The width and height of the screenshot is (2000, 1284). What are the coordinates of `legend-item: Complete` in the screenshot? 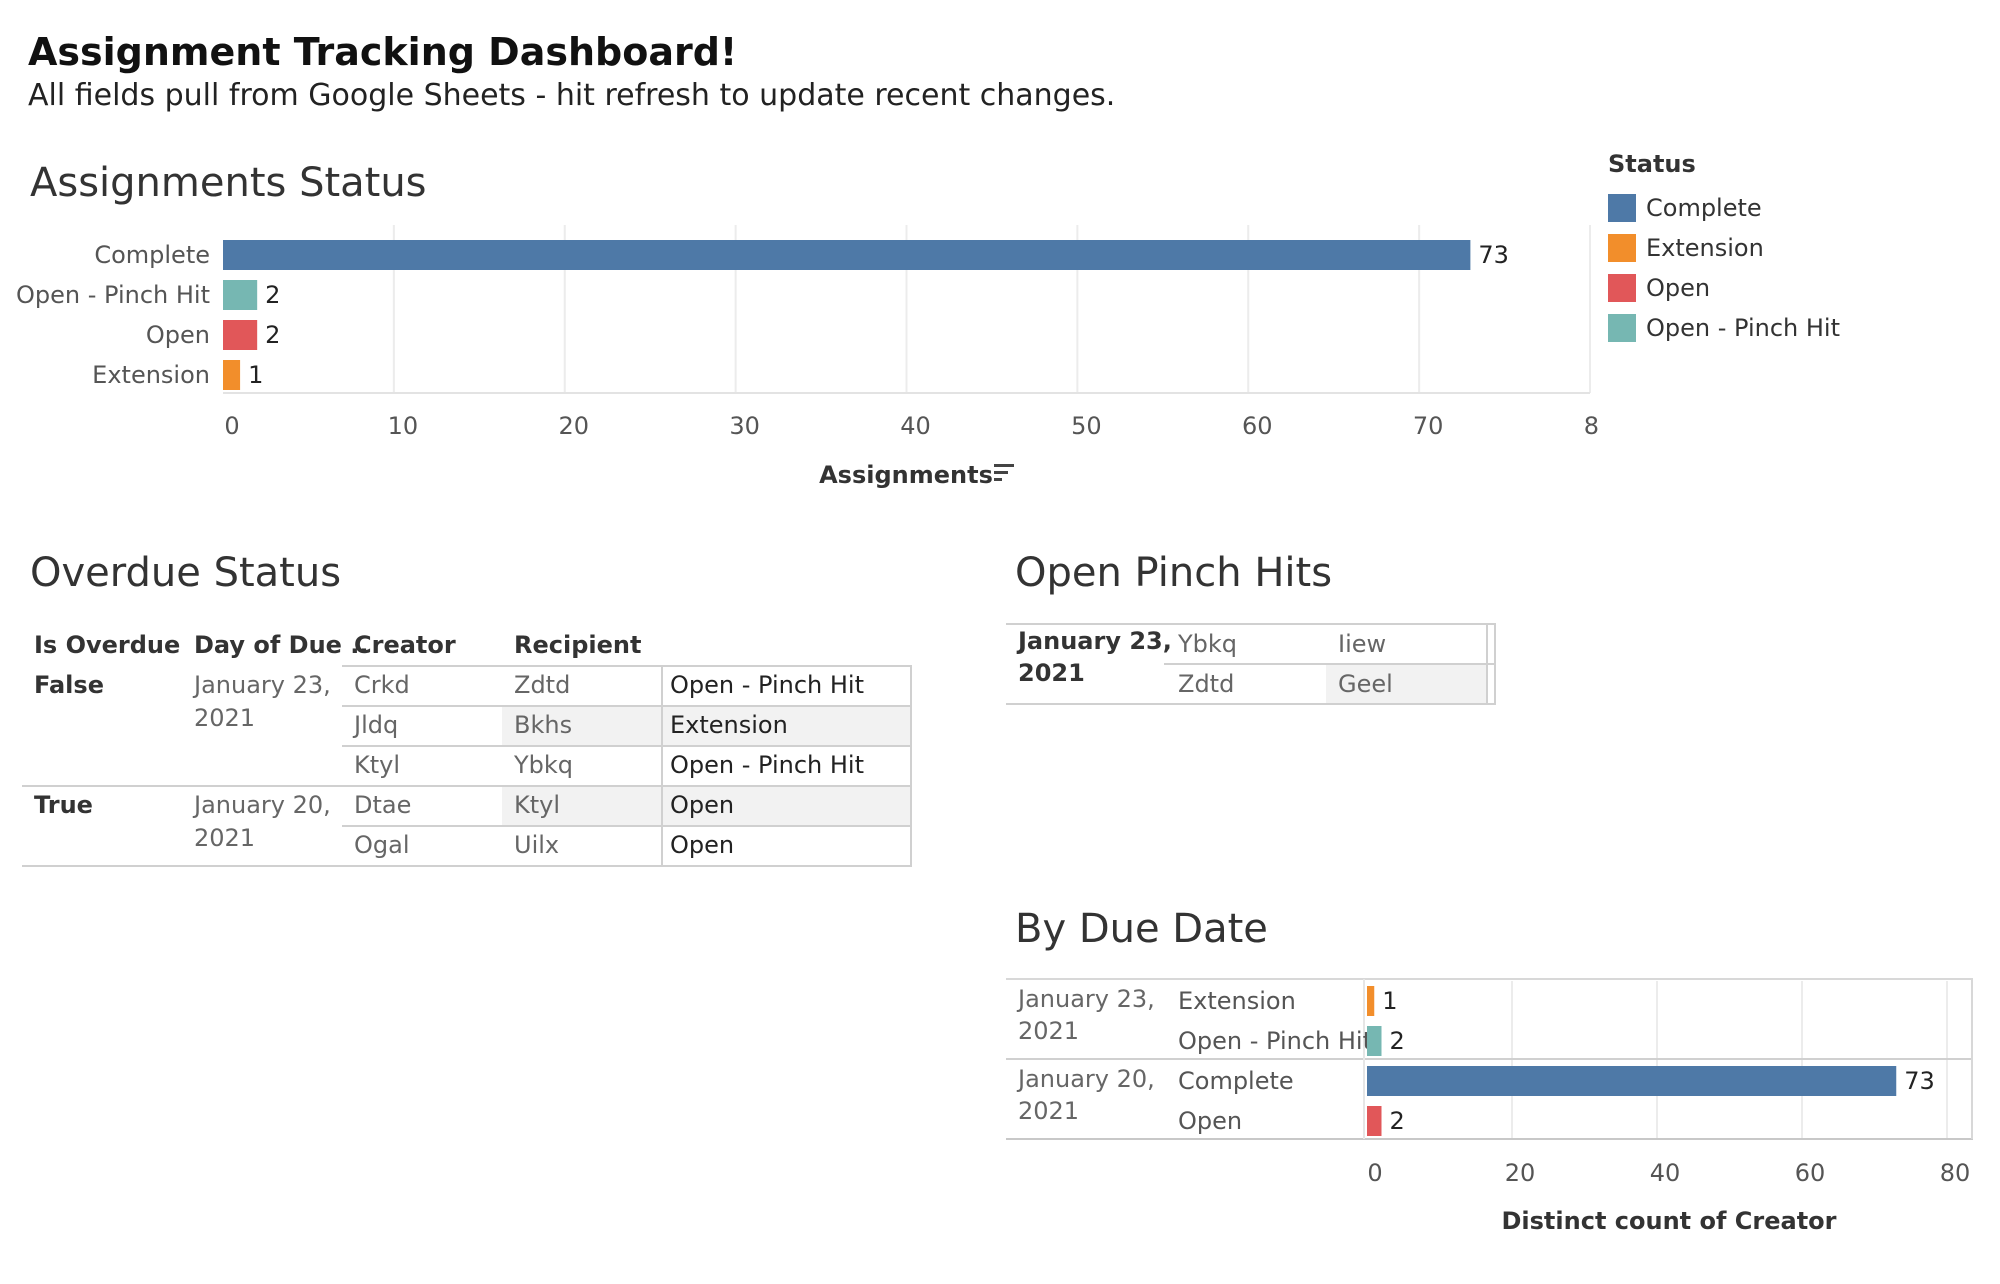 It's located at (1724, 208).